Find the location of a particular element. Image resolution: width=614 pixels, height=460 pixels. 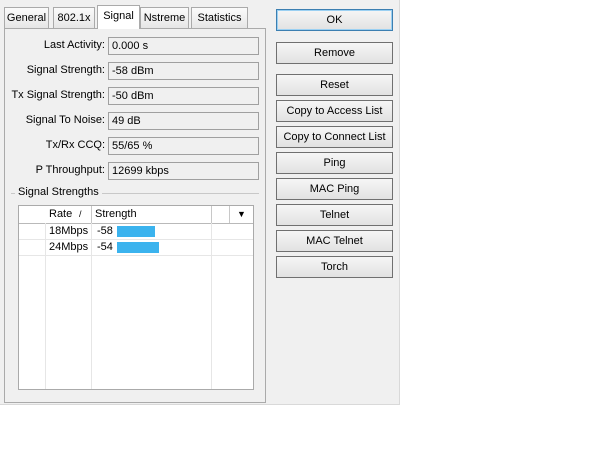

signal-to-noise-row: Signal To Noise: 49 dB is located at coordinates (134, 121).